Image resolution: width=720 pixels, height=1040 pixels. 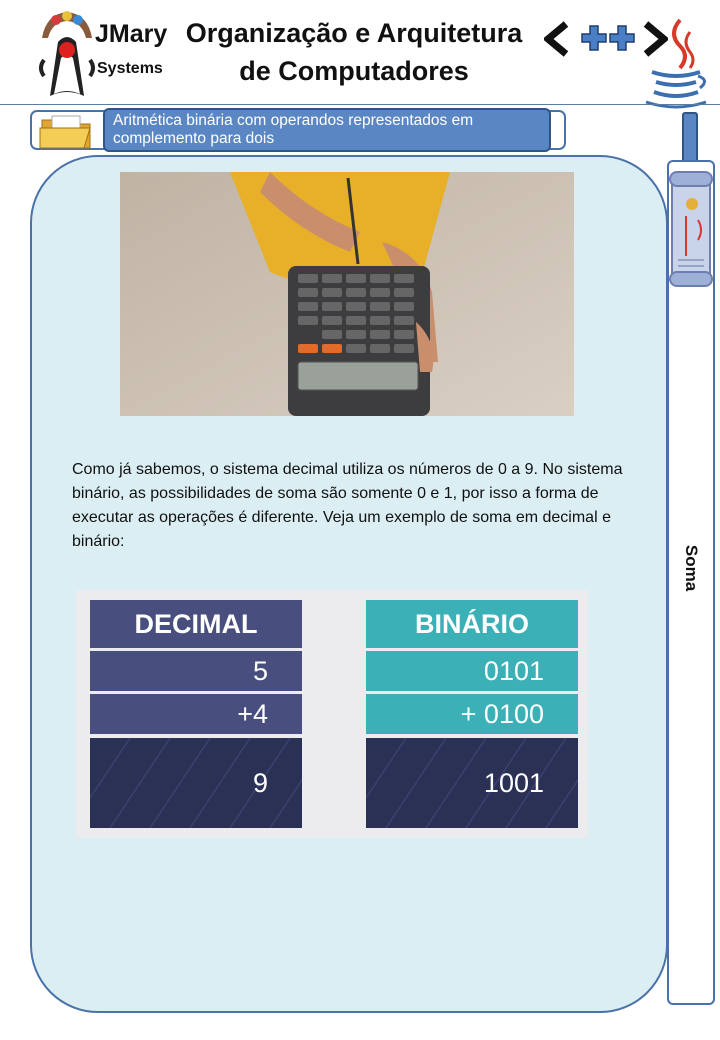 I want to click on header-divider, so click(x=360, y=104).